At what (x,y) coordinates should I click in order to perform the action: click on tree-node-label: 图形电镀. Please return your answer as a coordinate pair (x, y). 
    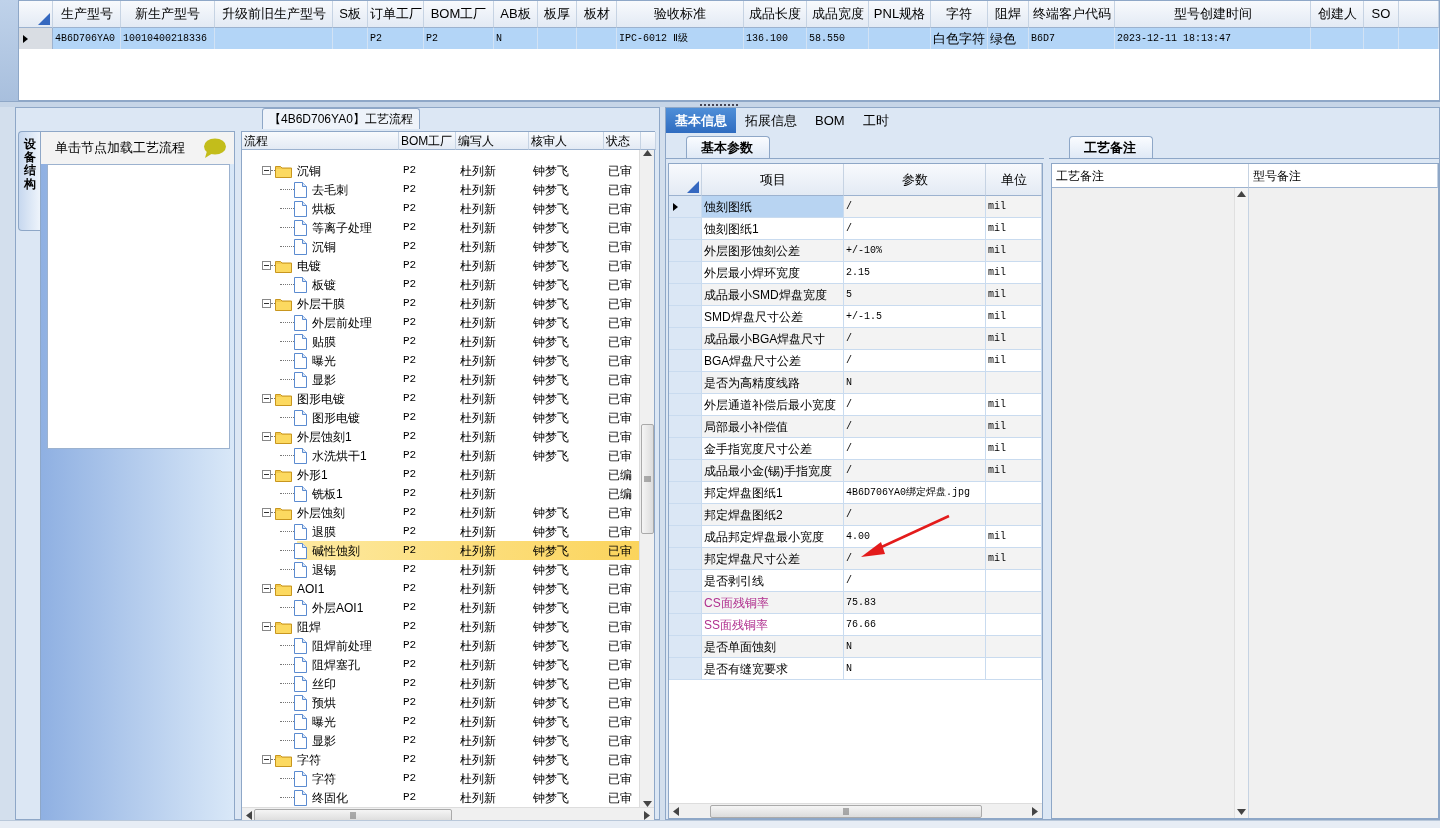
    Looking at the image, I should click on (336, 417).